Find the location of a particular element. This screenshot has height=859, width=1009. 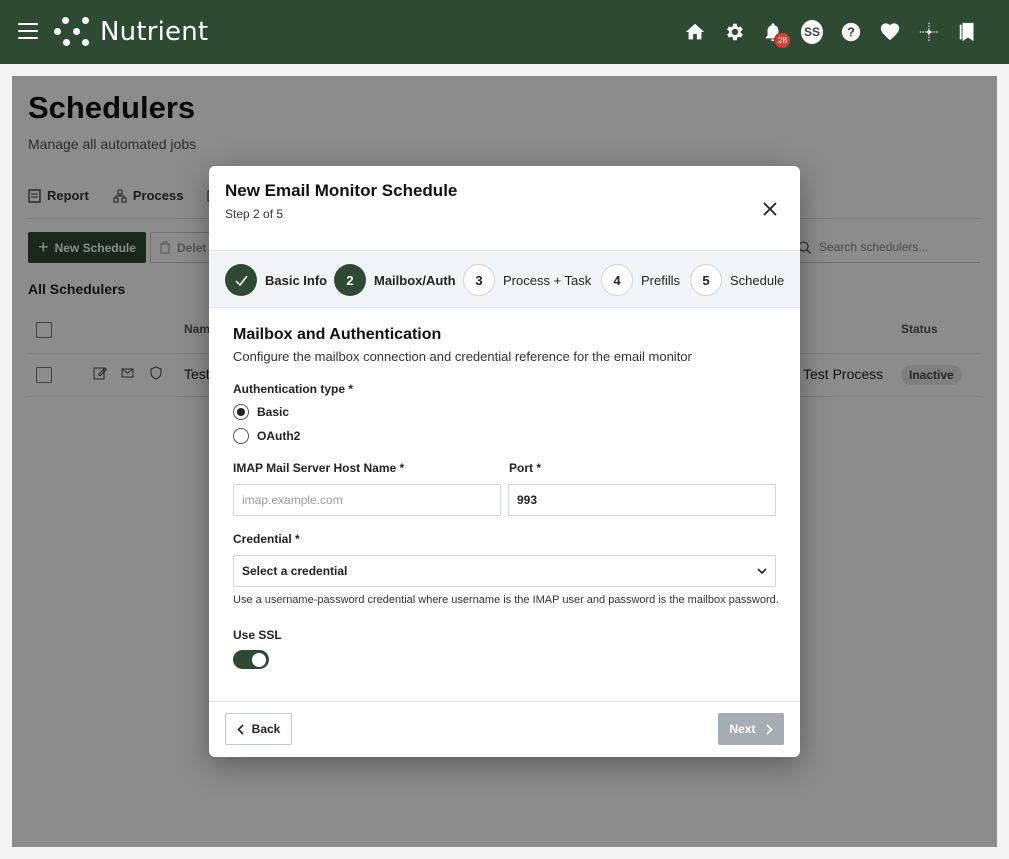

step-label: Mailbox/Auth is located at coordinates (415, 280).